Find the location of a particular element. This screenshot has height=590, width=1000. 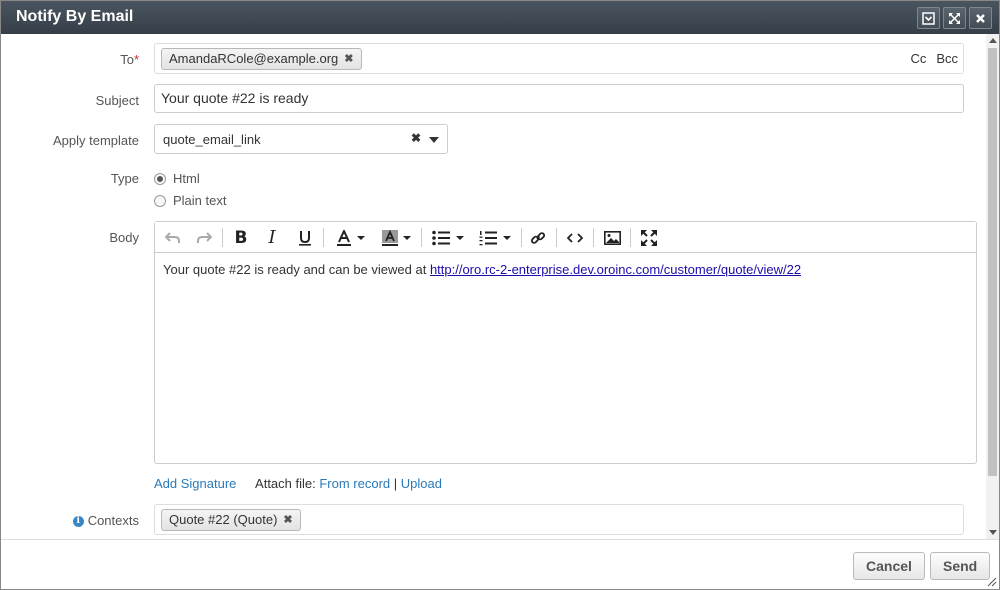

source-code-button is located at coordinates (575, 237).